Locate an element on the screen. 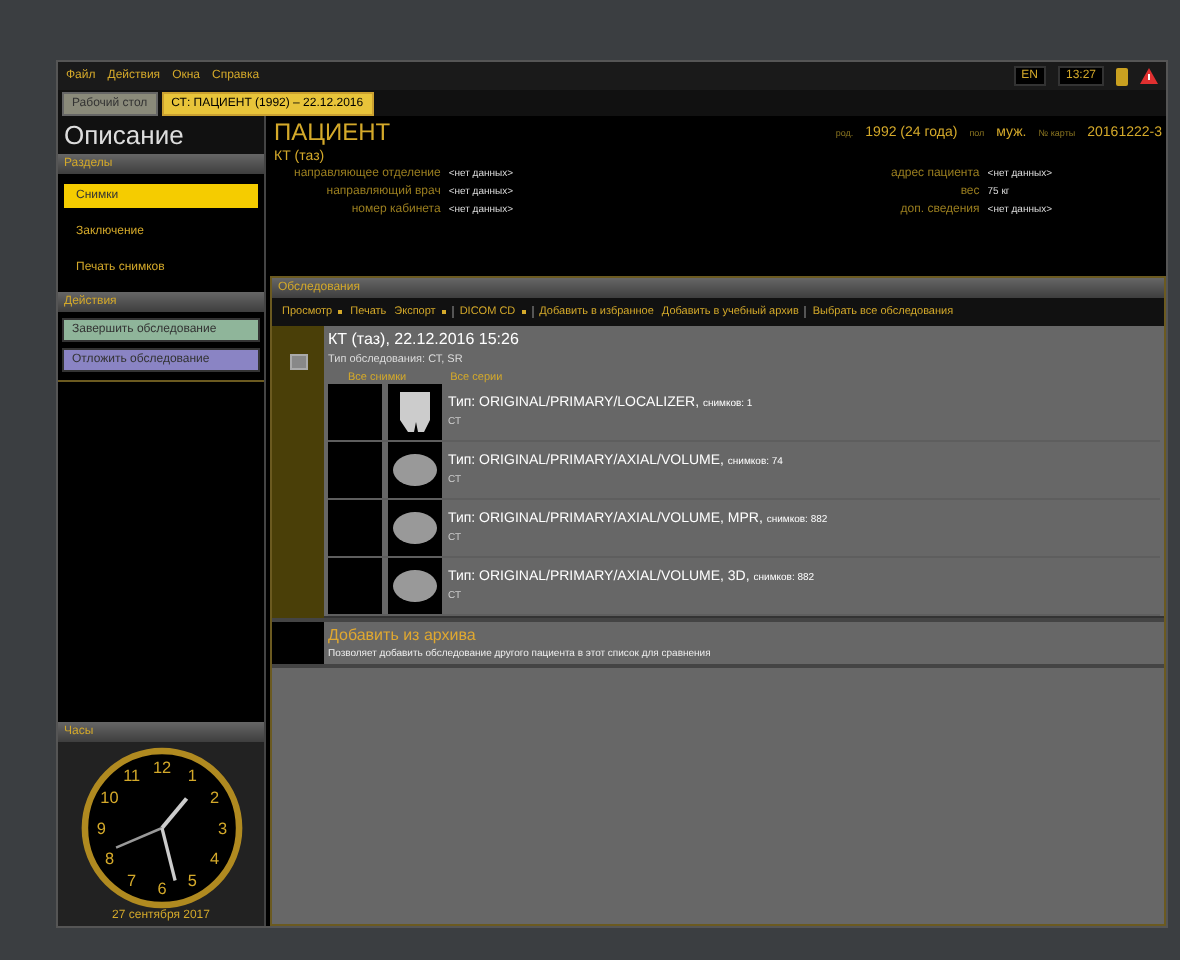 The height and width of the screenshot is (960, 1180). clock-numeral: 3 is located at coordinates (222, 828).